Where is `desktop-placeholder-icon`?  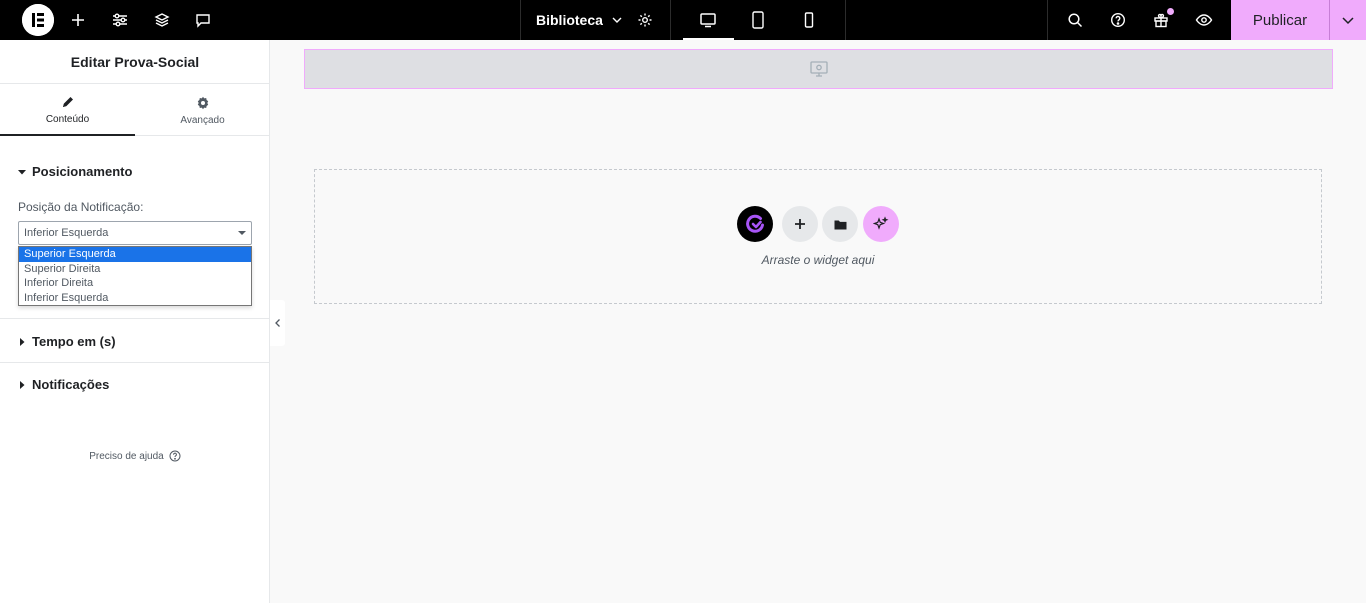
desktop-placeholder-icon is located at coordinates (819, 69).